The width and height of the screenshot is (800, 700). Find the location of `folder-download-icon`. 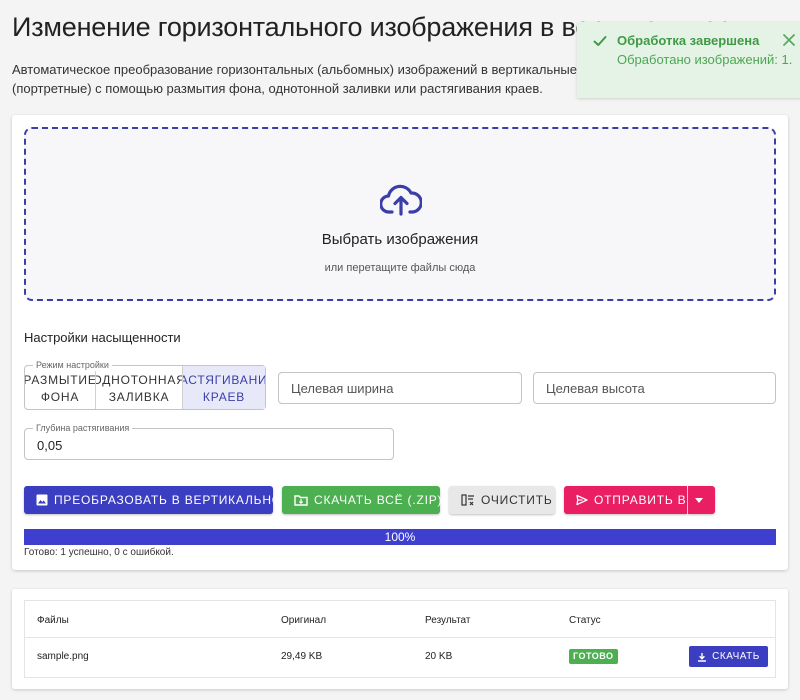

folder-download-icon is located at coordinates (301, 500).